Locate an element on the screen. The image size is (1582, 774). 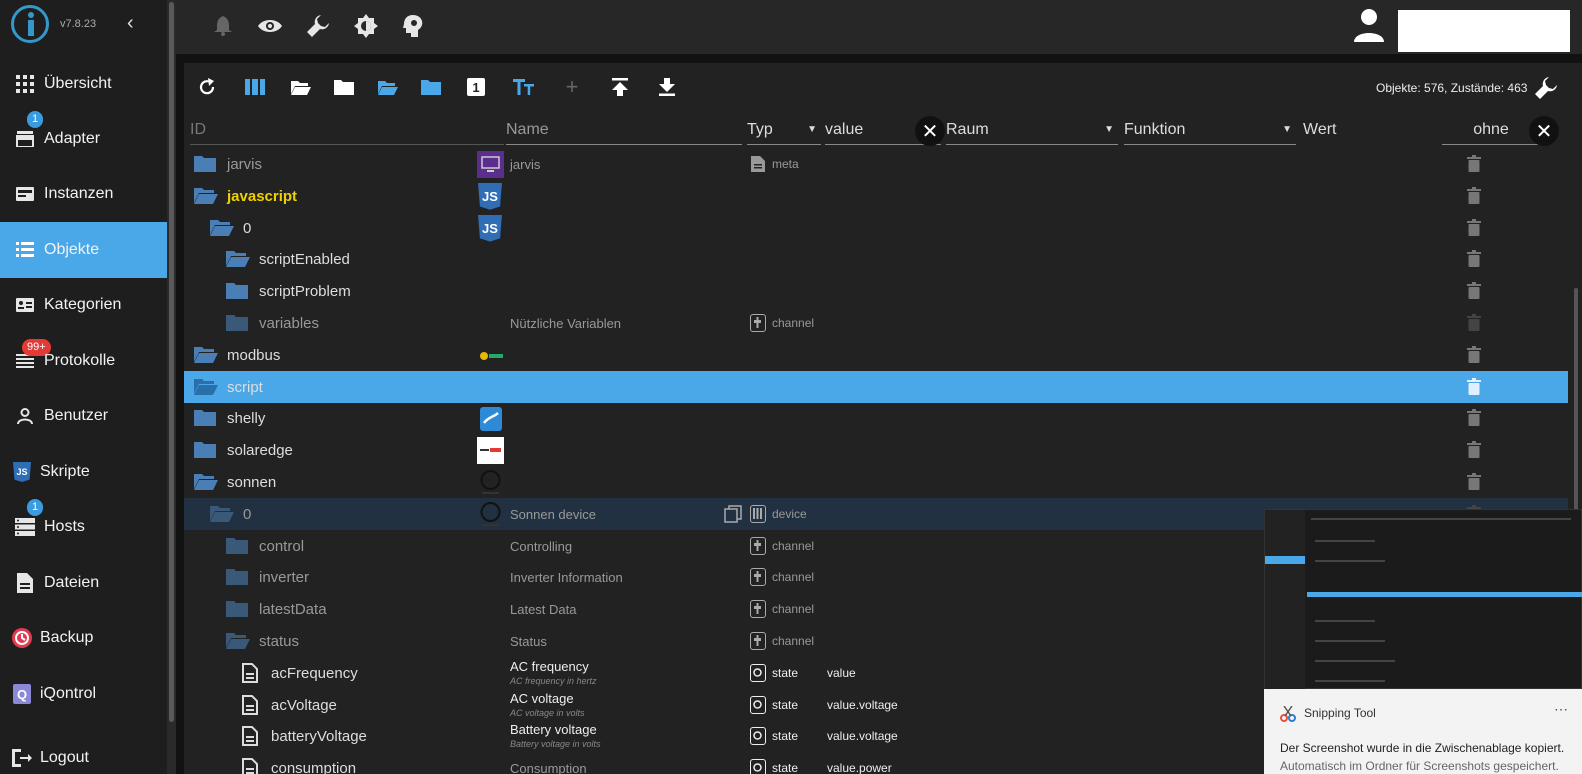
sidebar-item-logout: Logout is located at coordinates (83, 752).